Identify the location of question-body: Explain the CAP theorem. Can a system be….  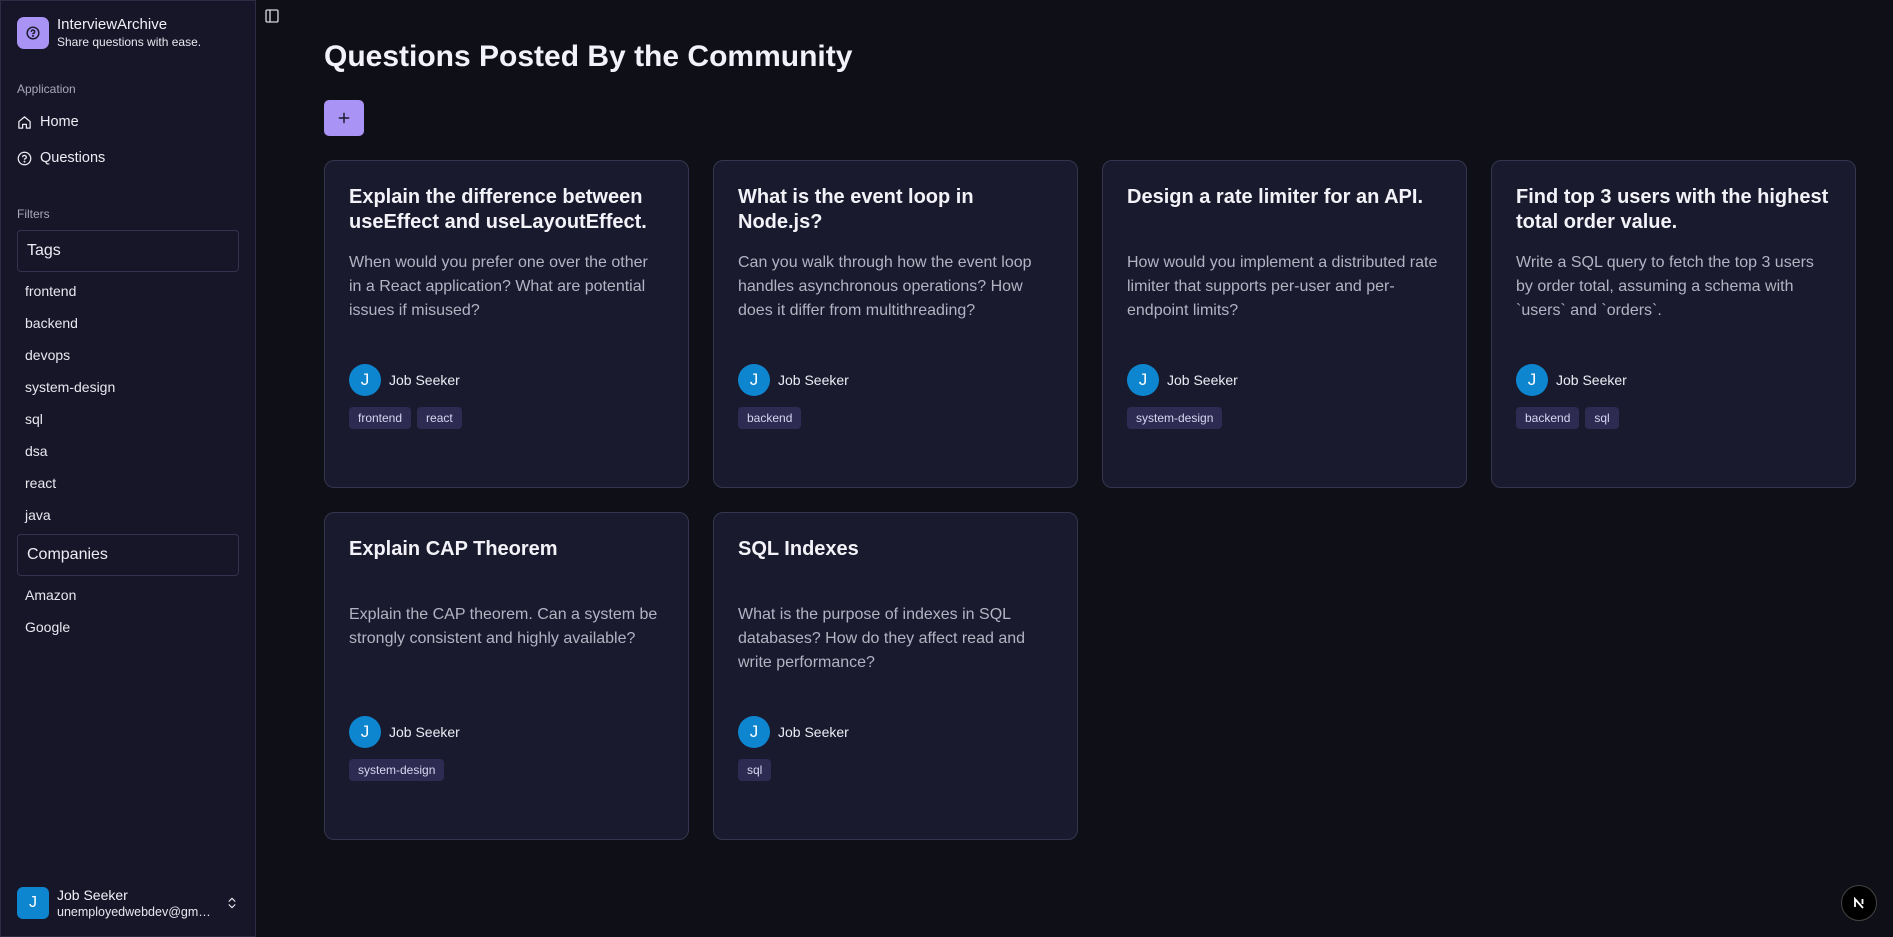
(503, 626).